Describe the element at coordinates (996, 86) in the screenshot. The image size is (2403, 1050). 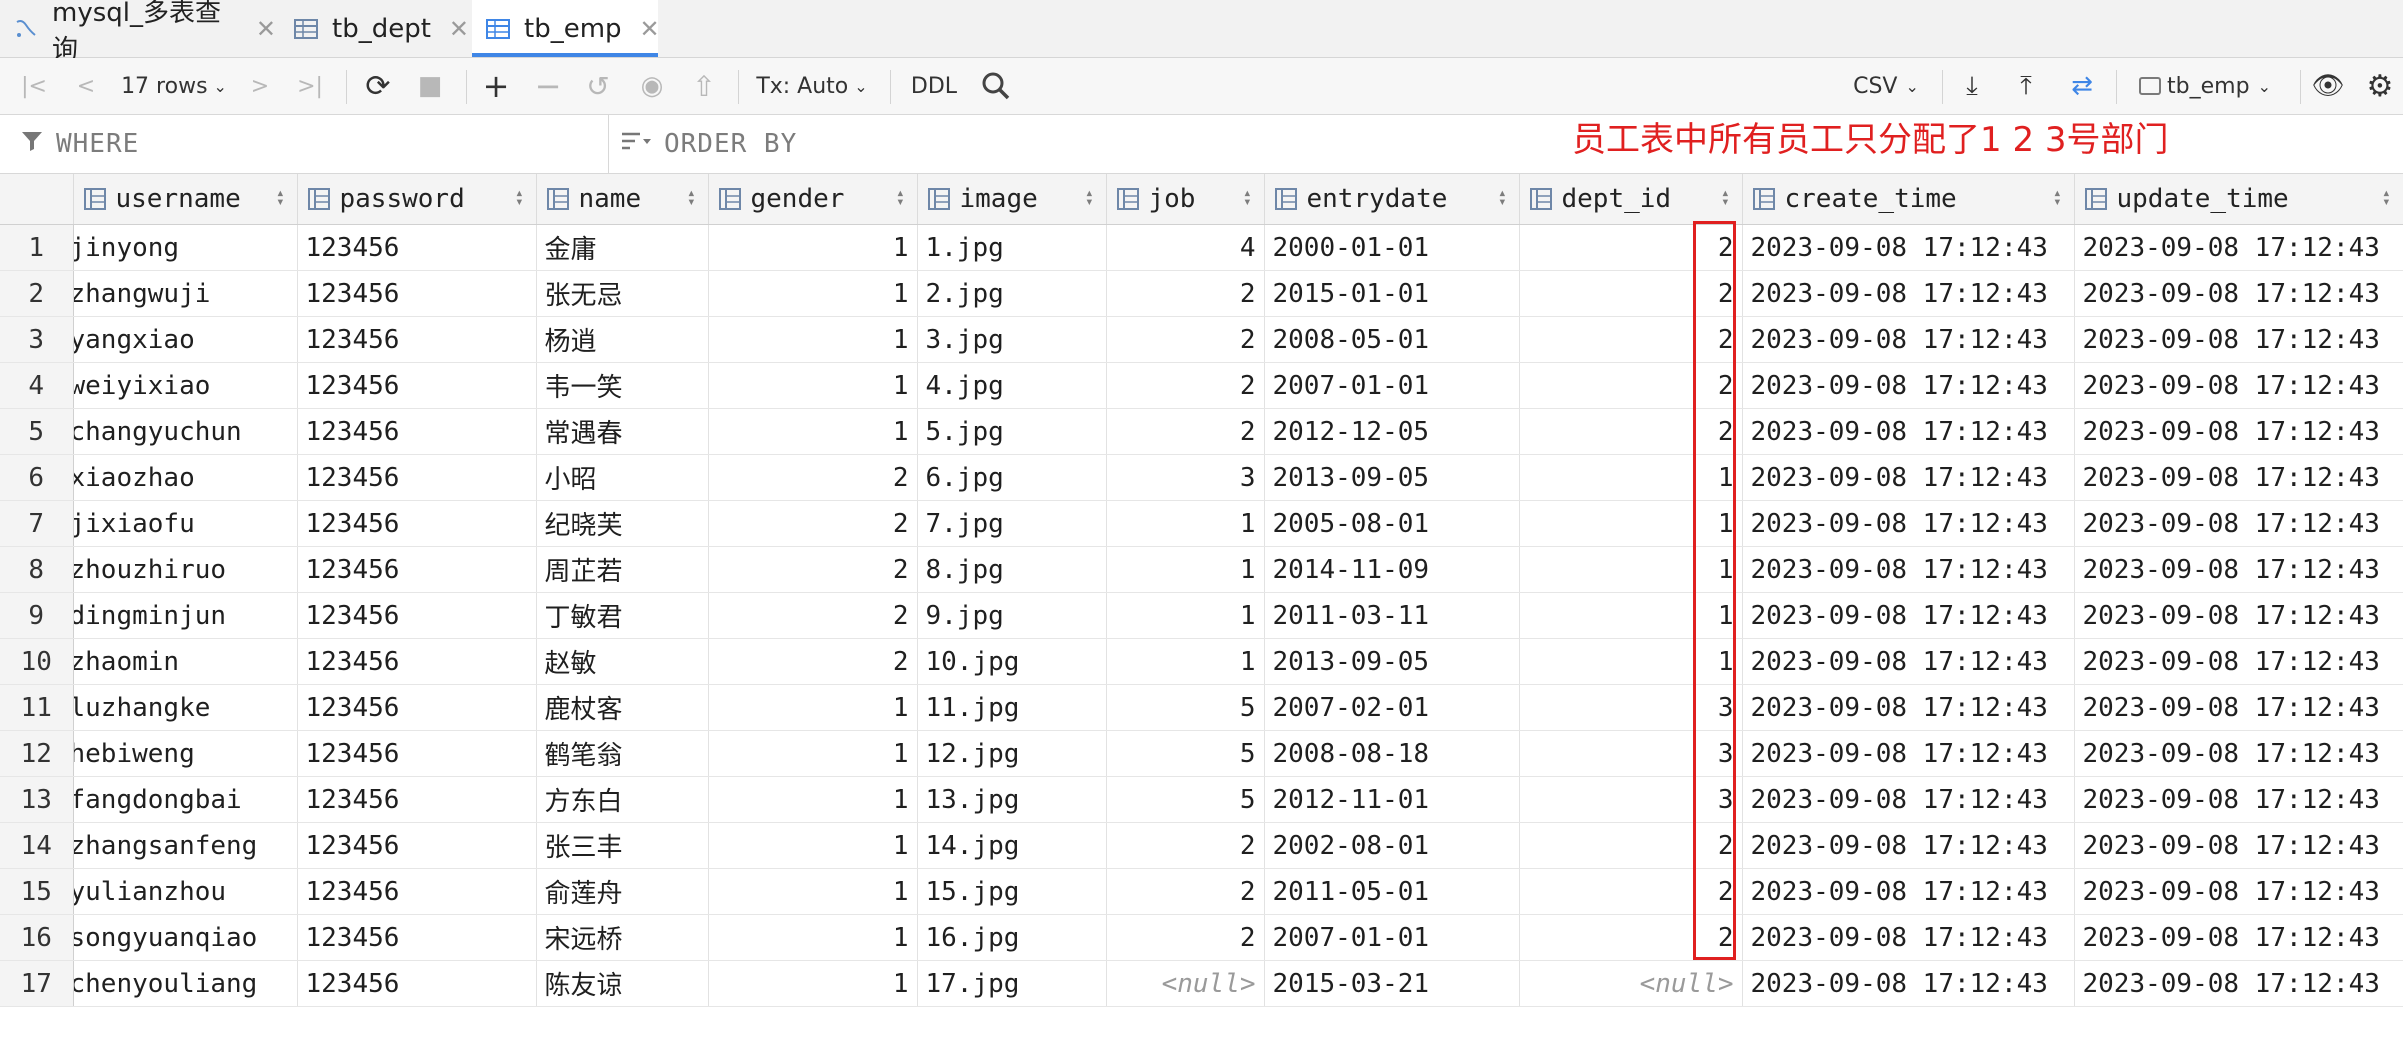
I see `search-icon` at that location.